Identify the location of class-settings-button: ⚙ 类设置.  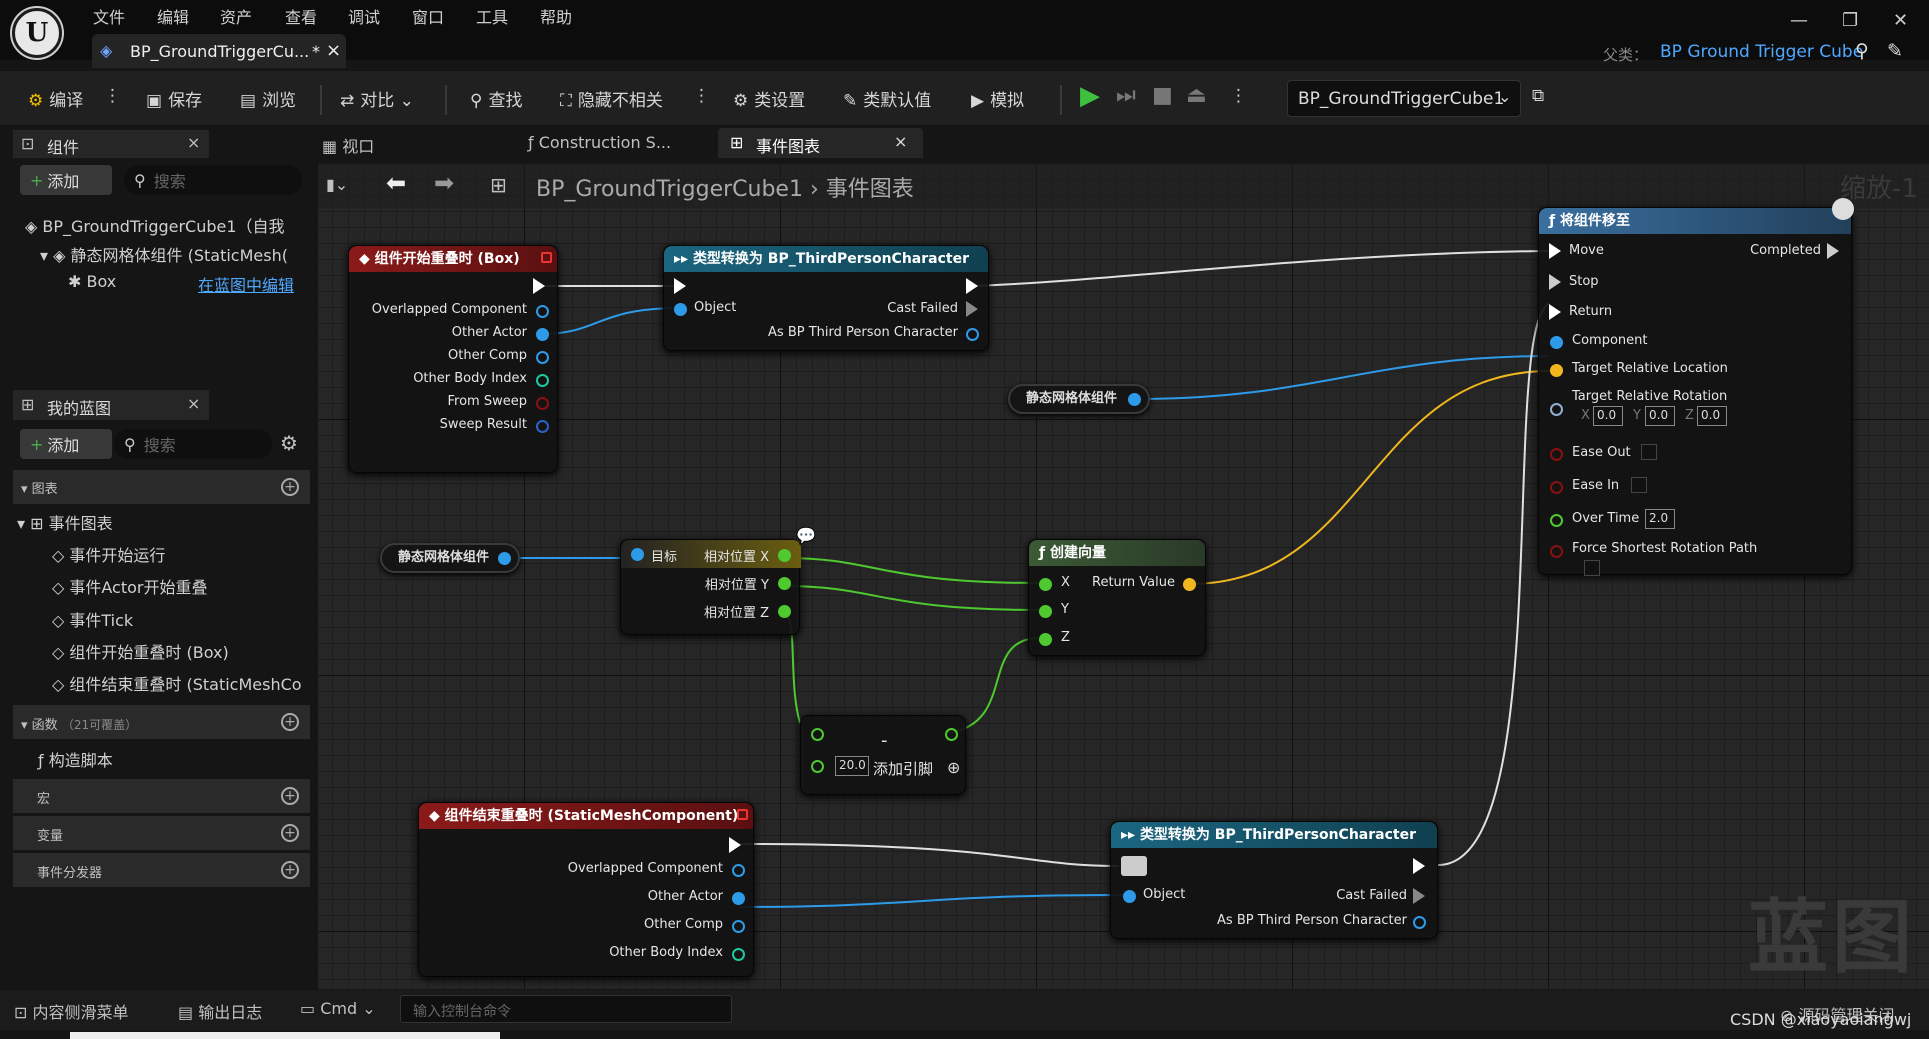
(769, 98).